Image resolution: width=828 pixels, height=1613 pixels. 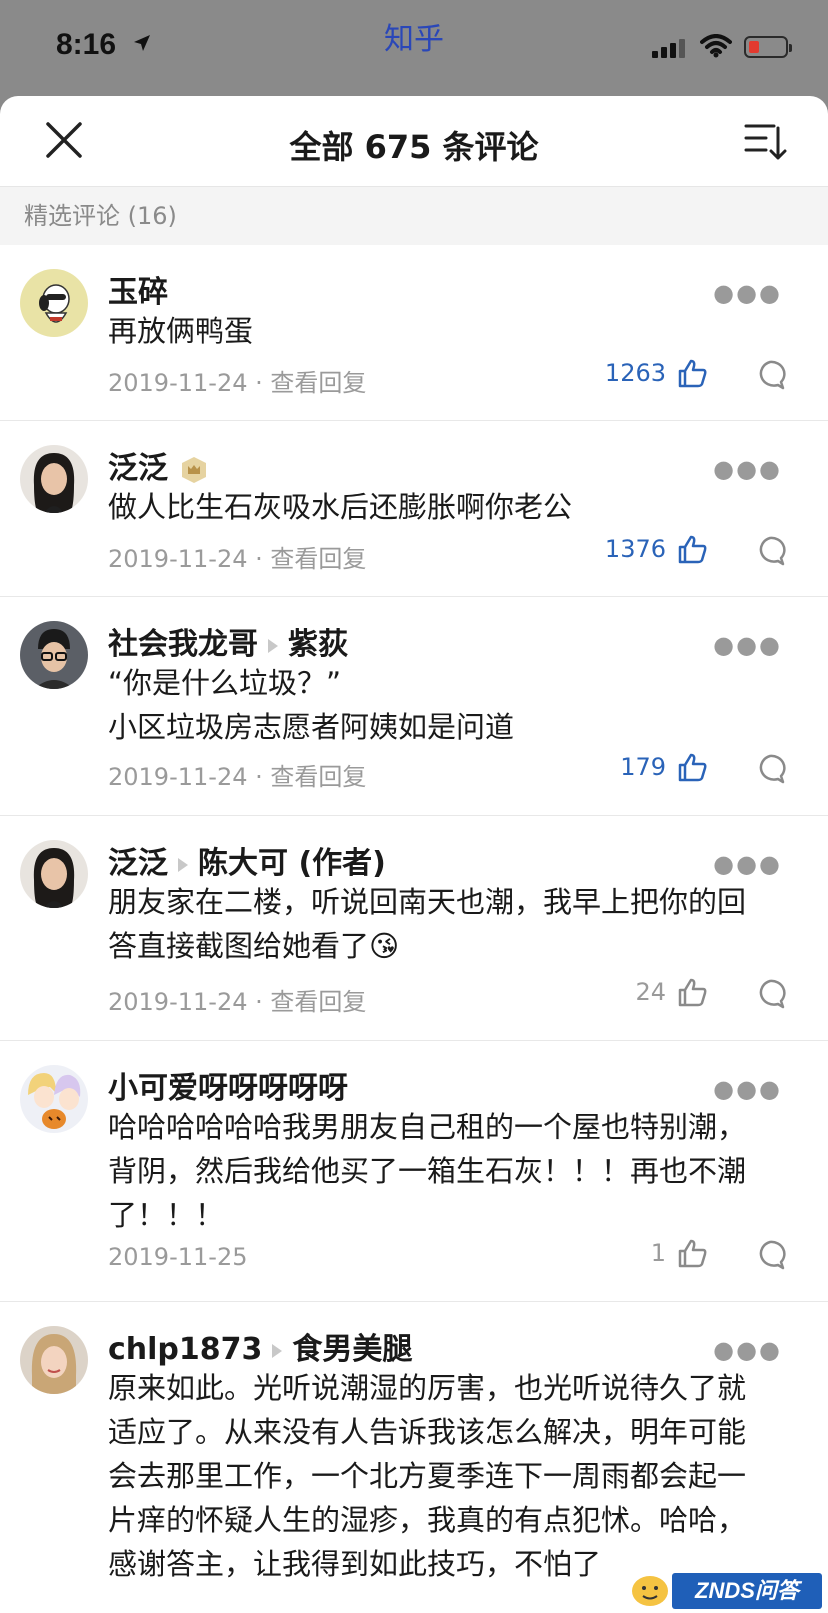 I want to click on comment-author: chlp1873 食男美腿, so click(x=260, y=1346).